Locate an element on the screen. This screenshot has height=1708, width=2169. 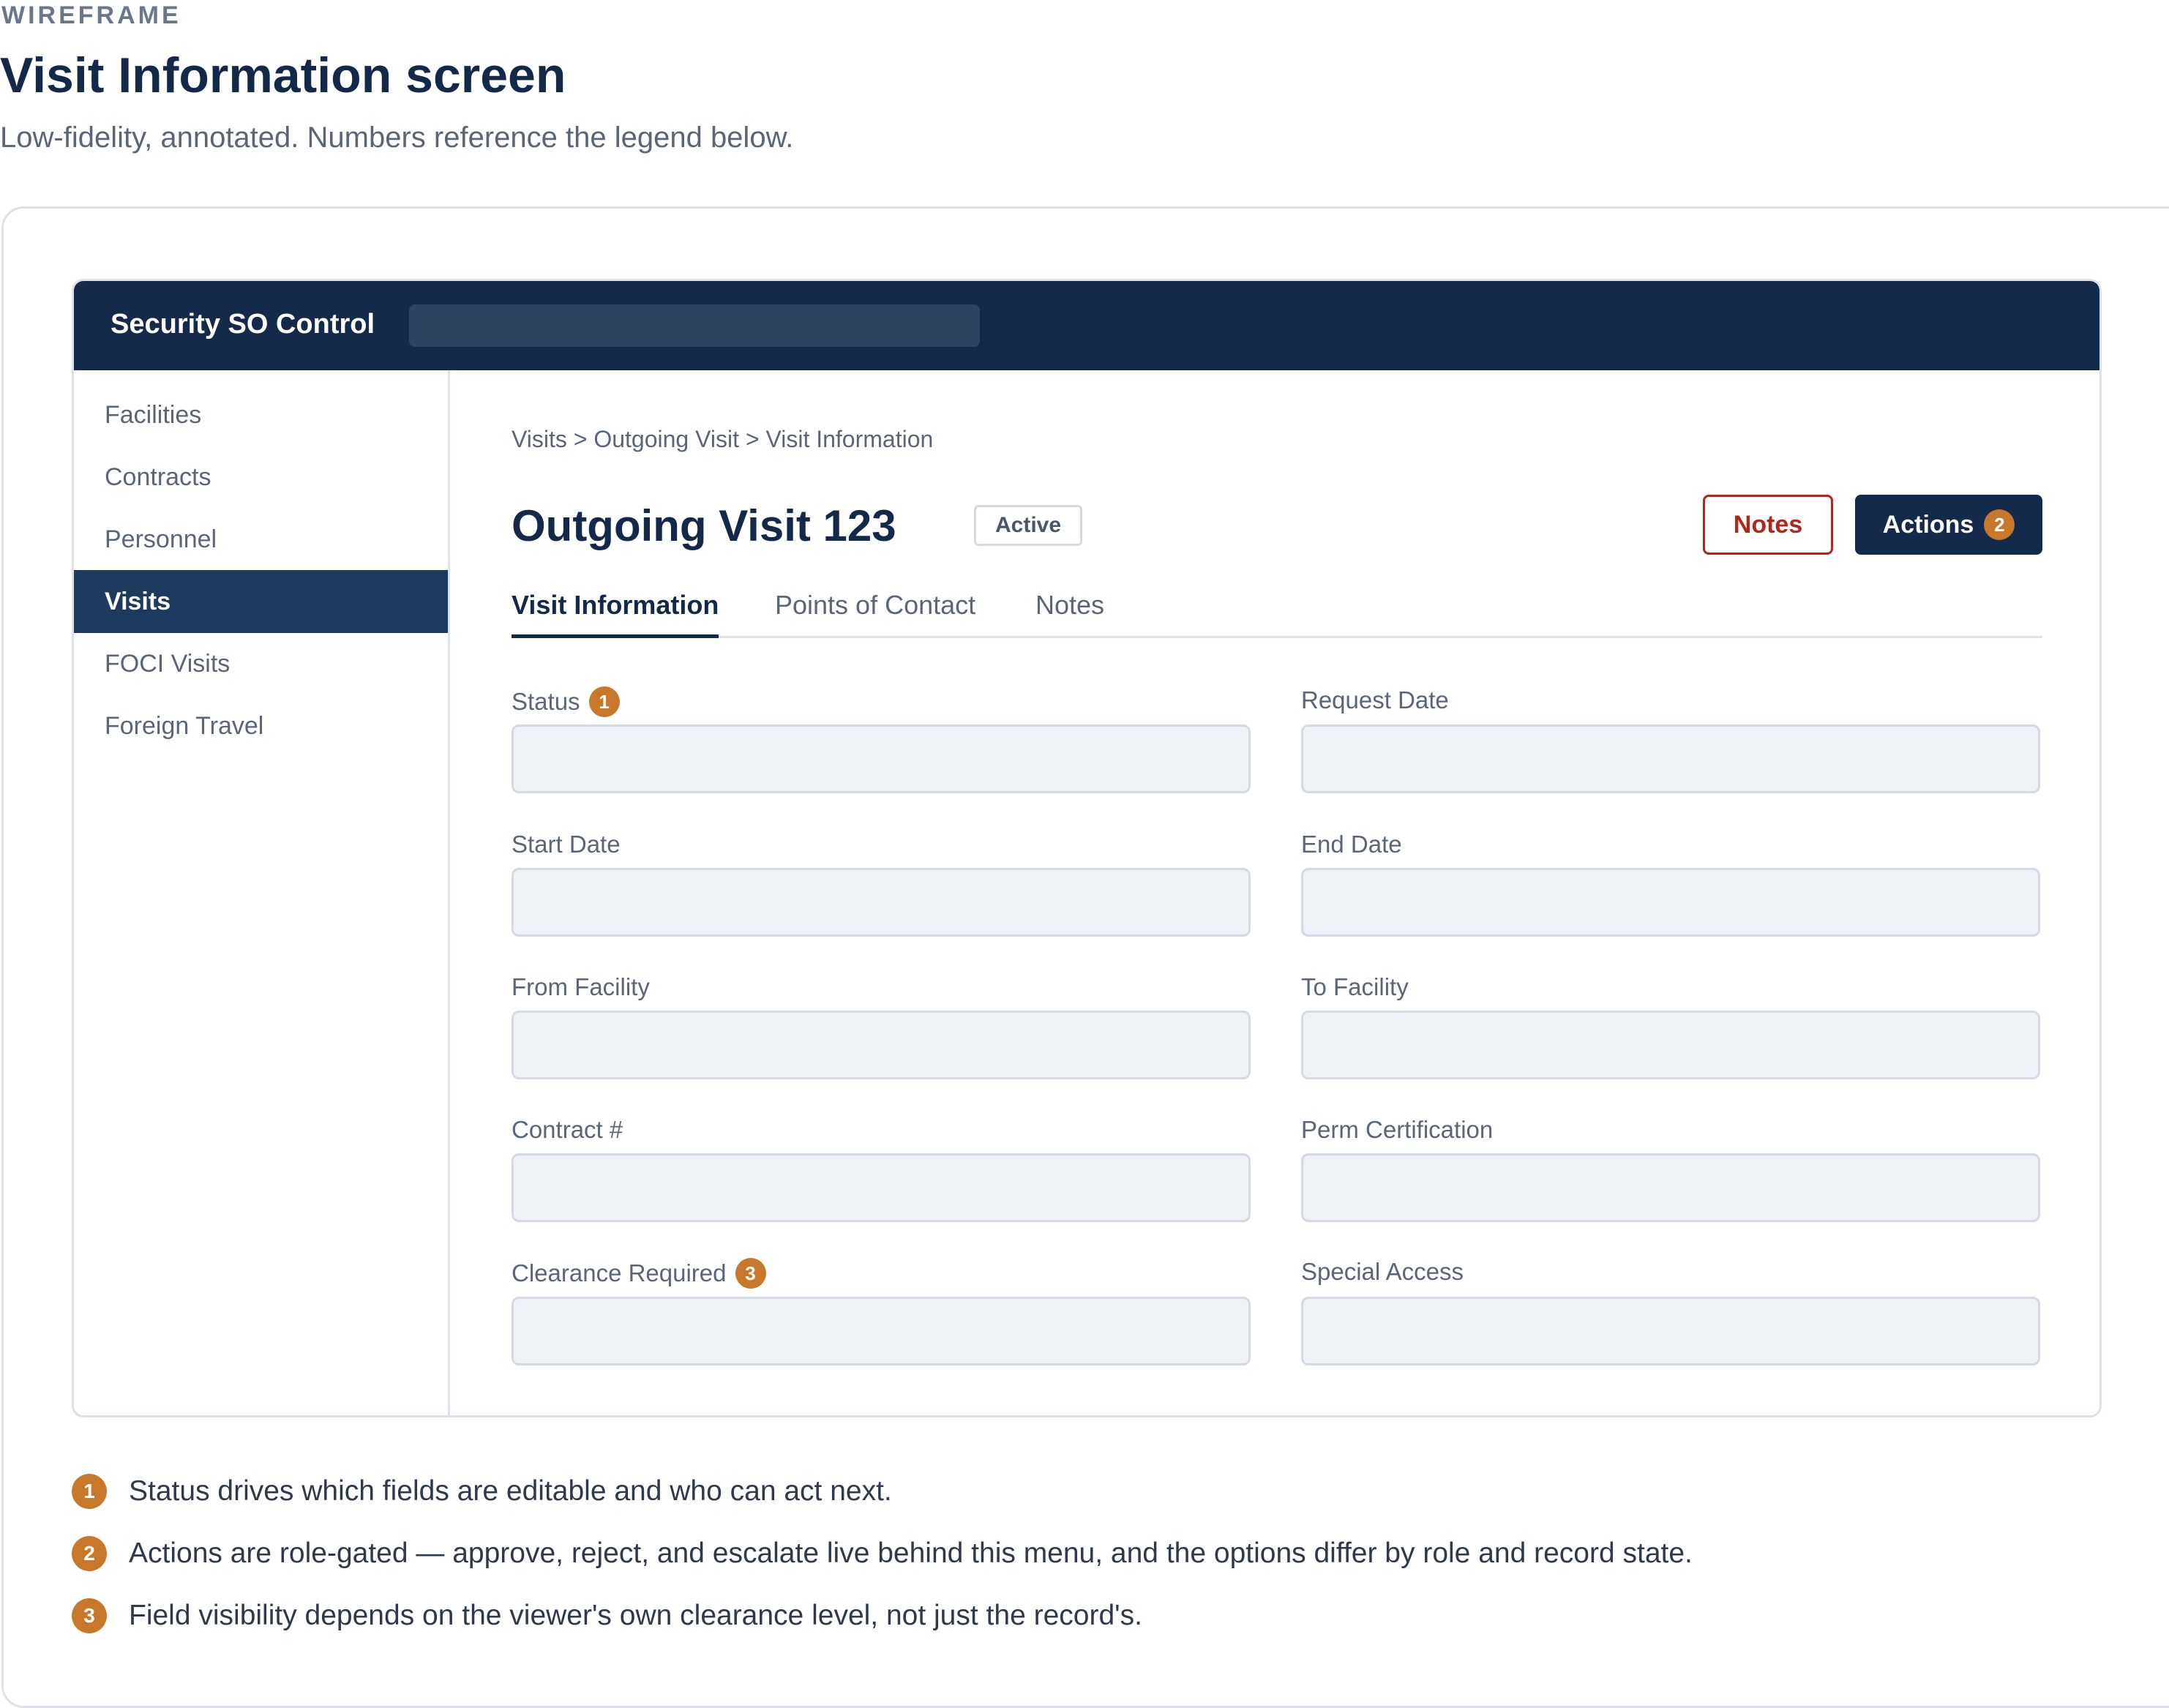
legend-marker-1: 1 is located at coordinates (89, 1491).